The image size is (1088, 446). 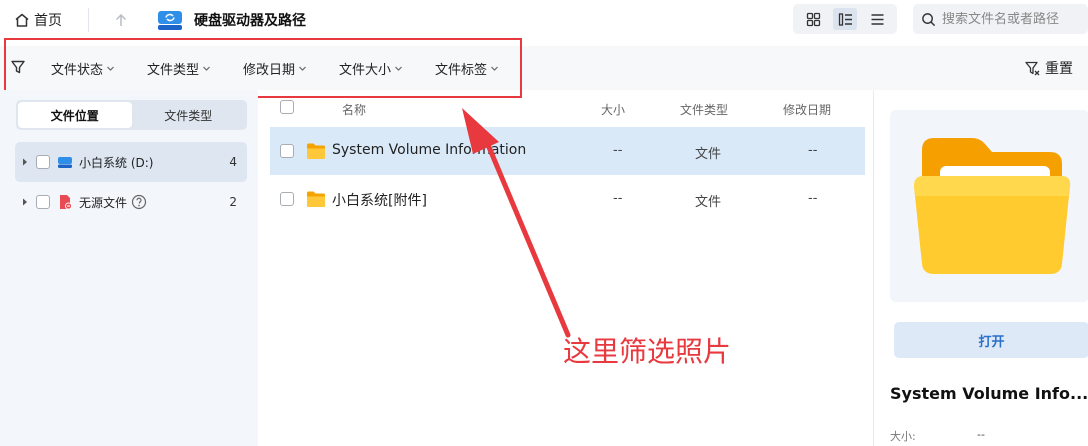 What do you see at coordinates (567, 108) in the screenshot?
I see `list-header: 名称 大小 文件类型 修改日期` at bounding box center [567, 108].